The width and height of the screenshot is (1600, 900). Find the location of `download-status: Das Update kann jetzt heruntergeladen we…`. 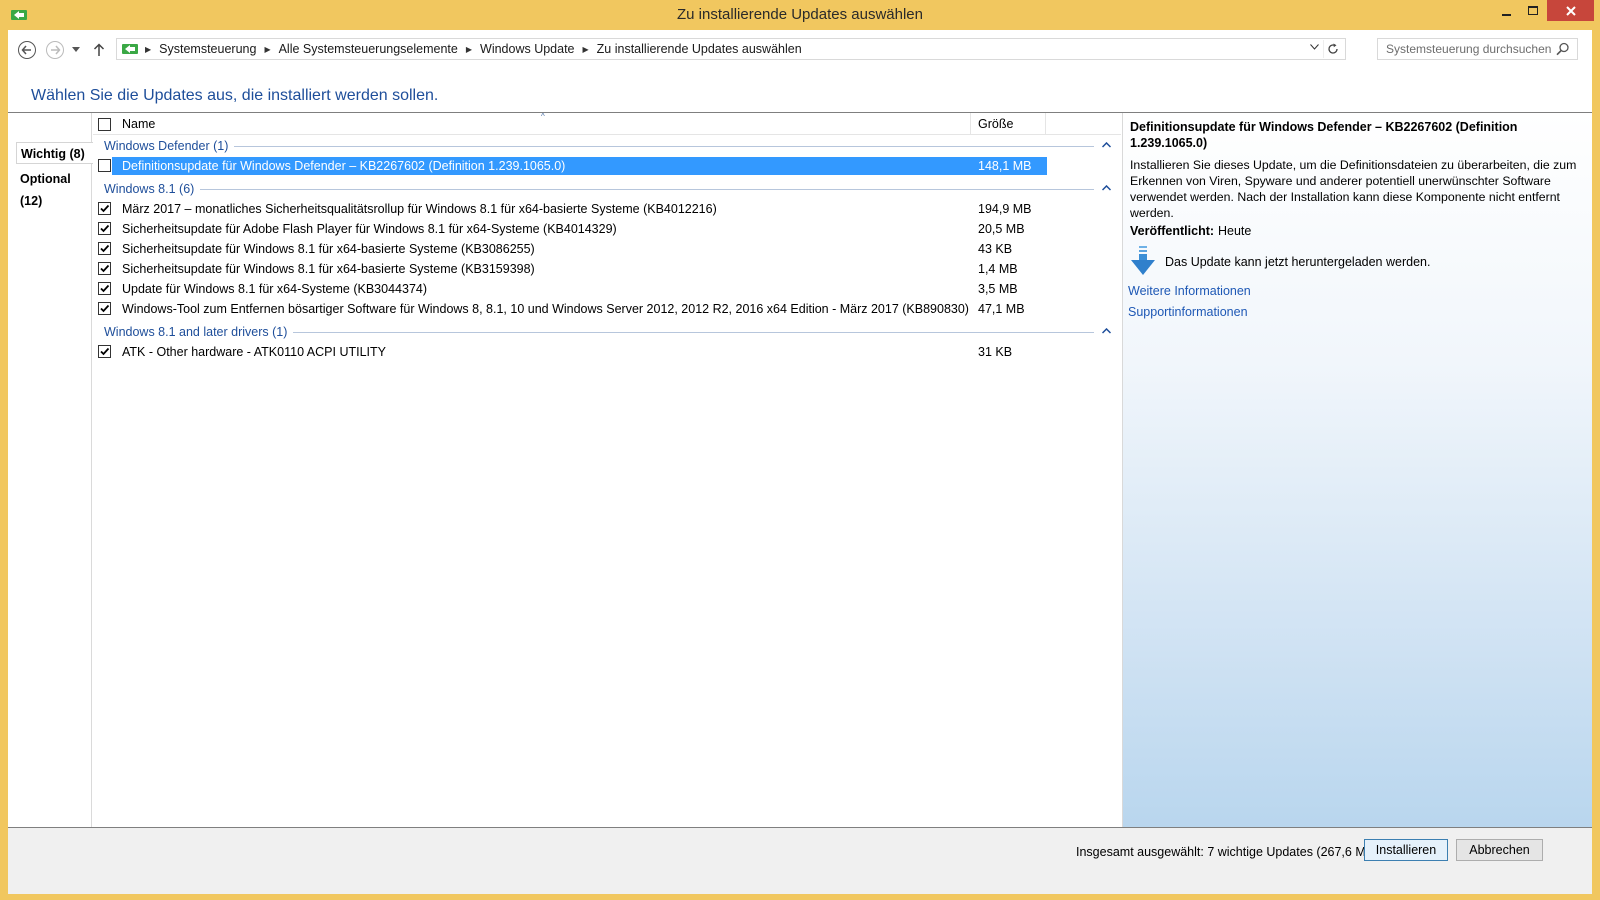

download-status: Das Update kann jetzt heruntergeladen we… is located at coordinates (1298, 262).